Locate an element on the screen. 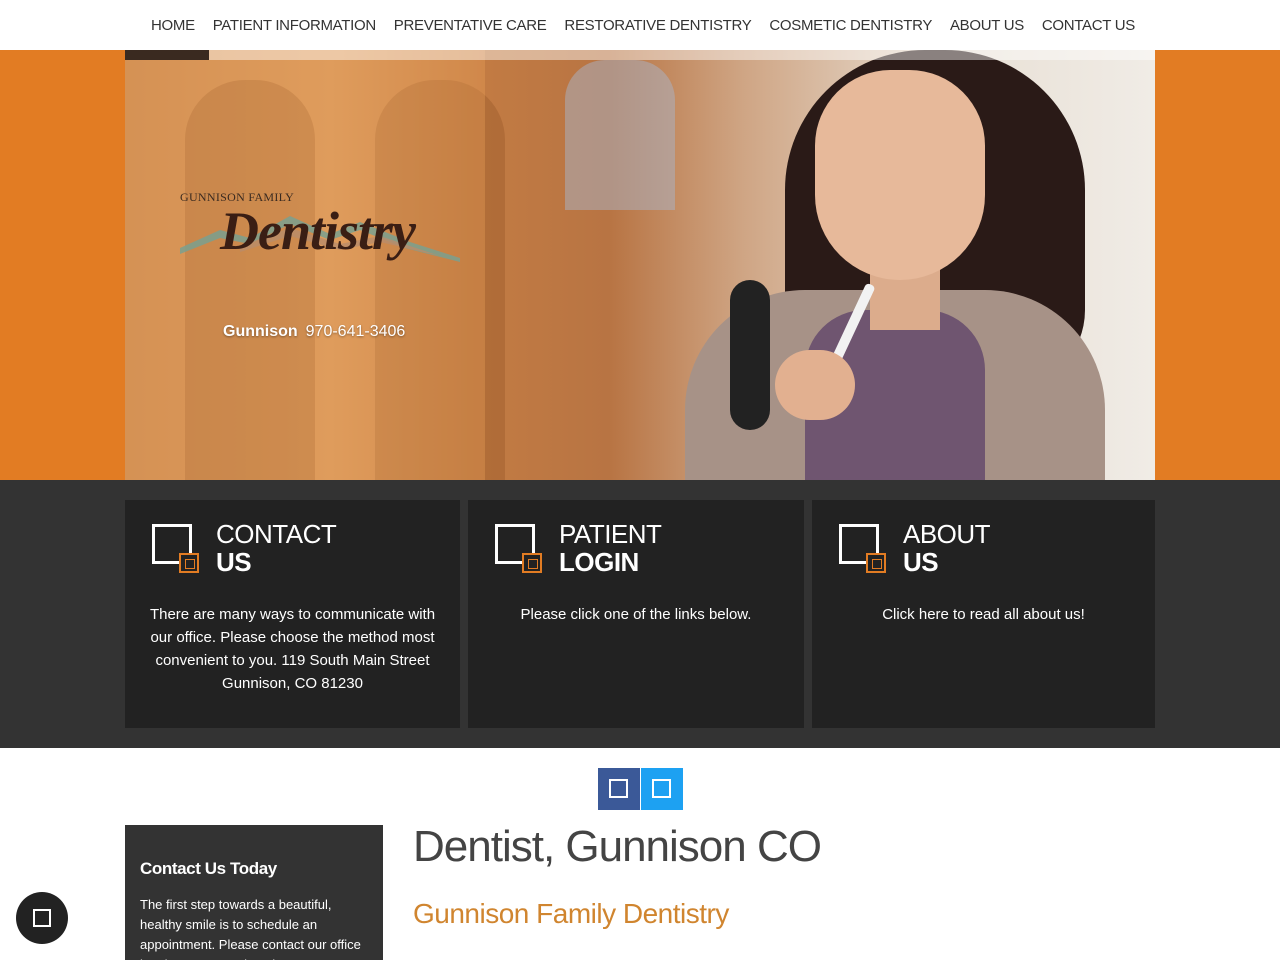  sidebar-heading: Contact Us Today is located at coordinates (208, 868).